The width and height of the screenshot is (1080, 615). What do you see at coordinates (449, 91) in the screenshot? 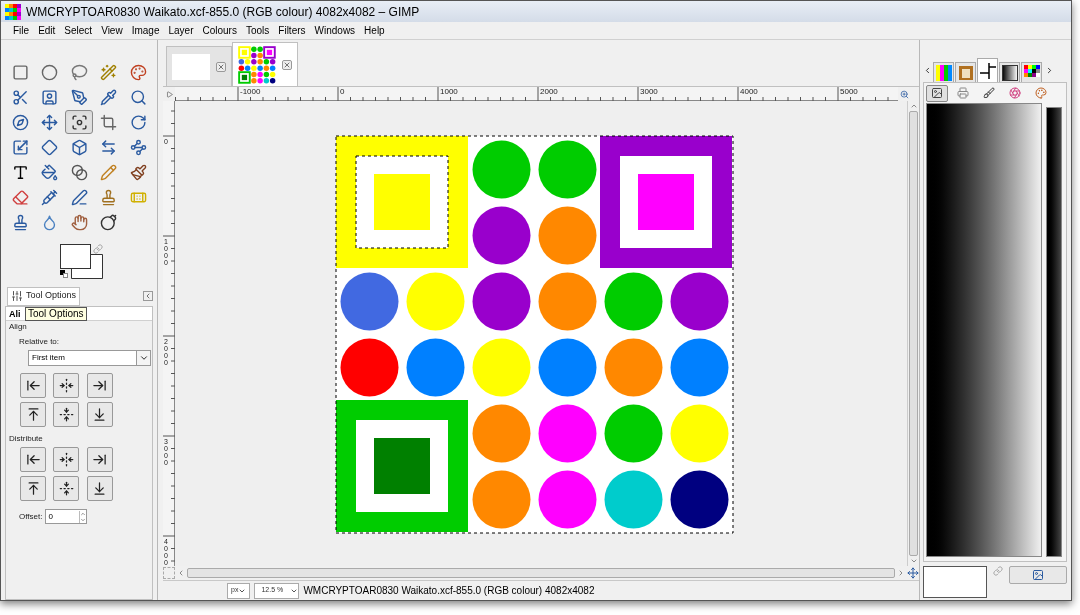
I see `ruler-label: 1000` at bounding box center [449, 91].